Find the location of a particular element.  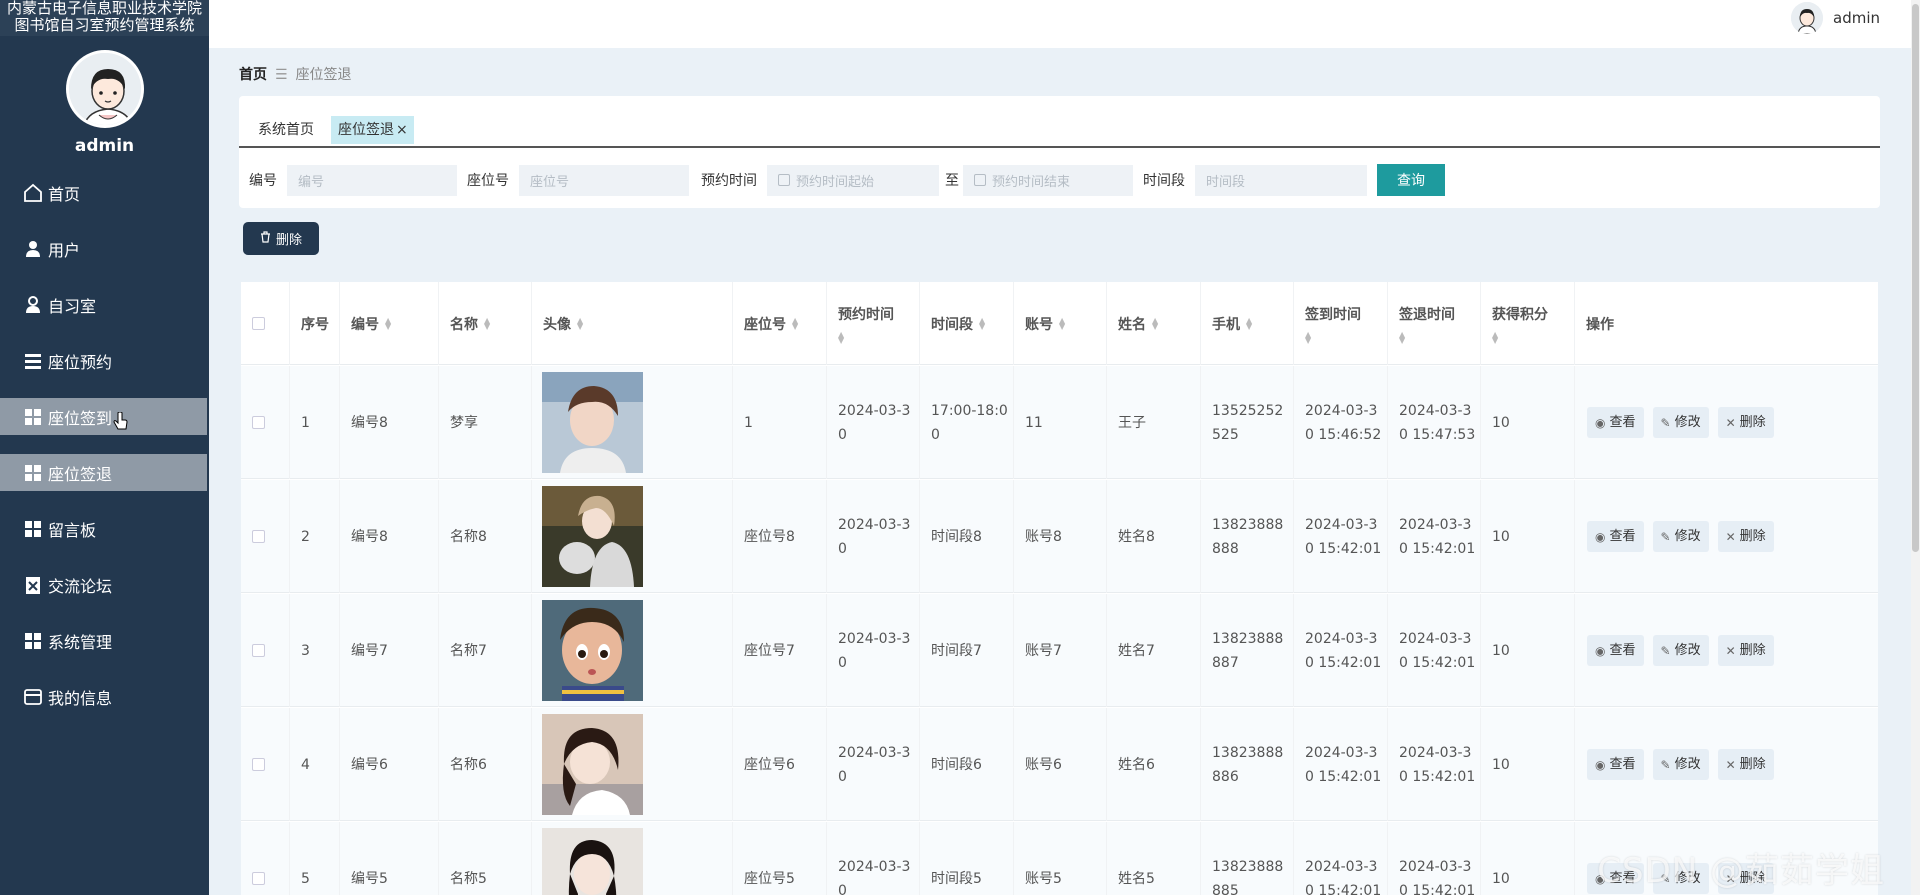

system-title: 内蒙古电子信息职业技术学院 图书馆自习室预约管理系统 is located at coordinates (104, 18).